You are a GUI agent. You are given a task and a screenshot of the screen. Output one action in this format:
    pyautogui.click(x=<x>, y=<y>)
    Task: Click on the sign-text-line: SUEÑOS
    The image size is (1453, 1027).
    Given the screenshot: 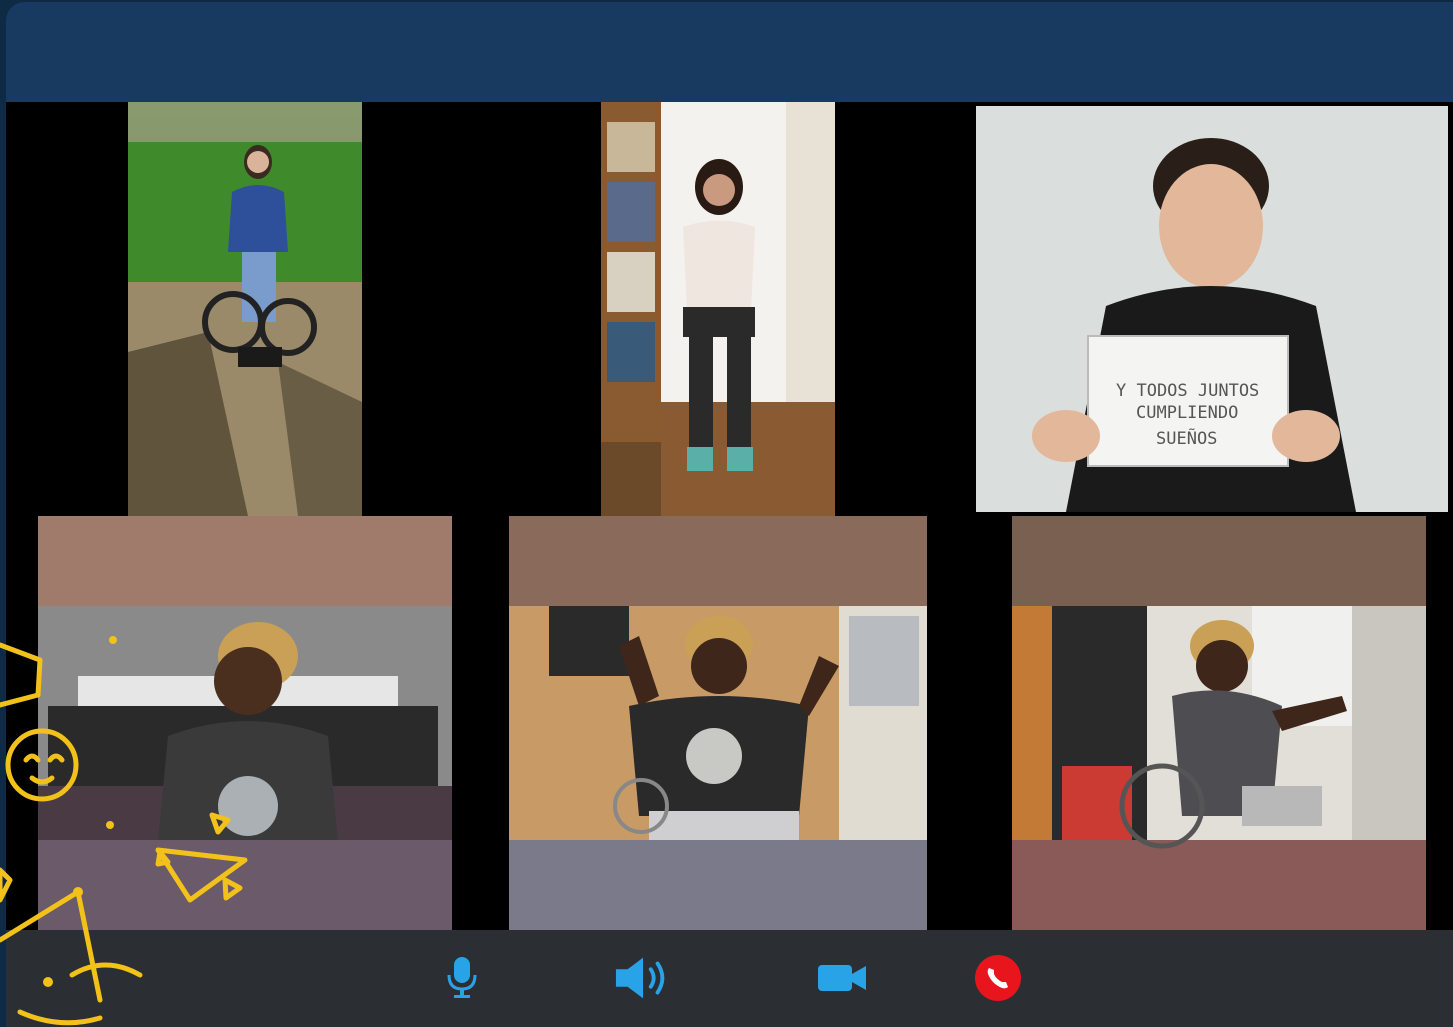 What is the action you would take?
    pyautogui.click(x=1186, y=438)
    